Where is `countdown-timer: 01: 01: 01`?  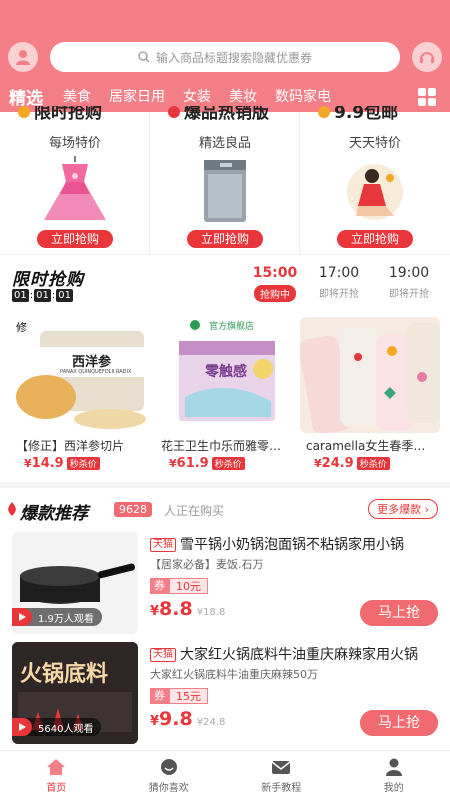 countdown-timer: 01: 01: 01 is located at coordinates (42, 295).